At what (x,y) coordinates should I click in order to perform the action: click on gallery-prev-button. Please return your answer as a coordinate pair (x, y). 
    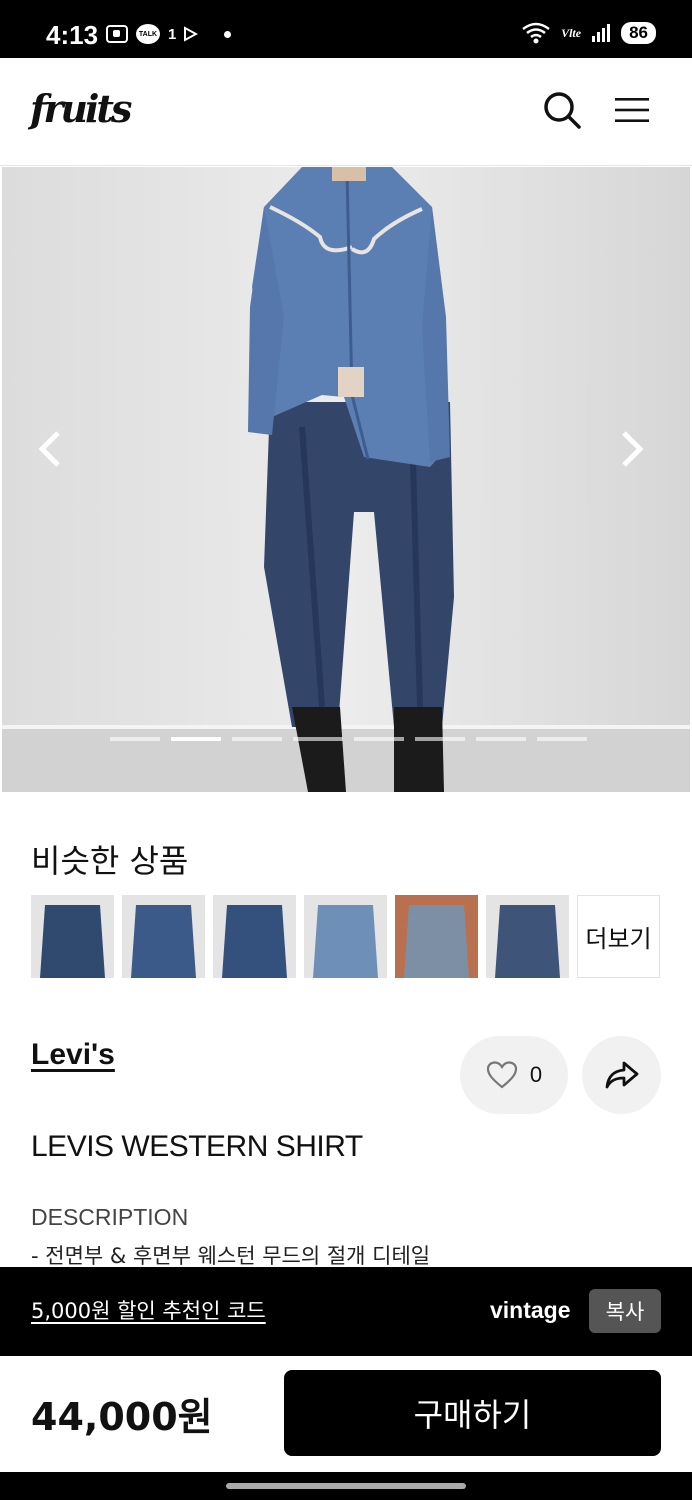
    Looking at the image, I should click on (54, 459).